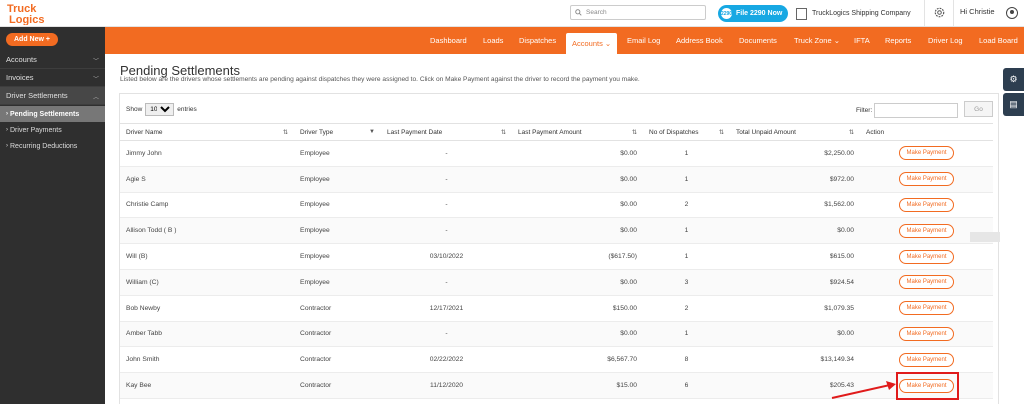  Describe the element at coordinates (537, 40) in the screenshot. I see `nav-dispatches: Dispatches` at that location.